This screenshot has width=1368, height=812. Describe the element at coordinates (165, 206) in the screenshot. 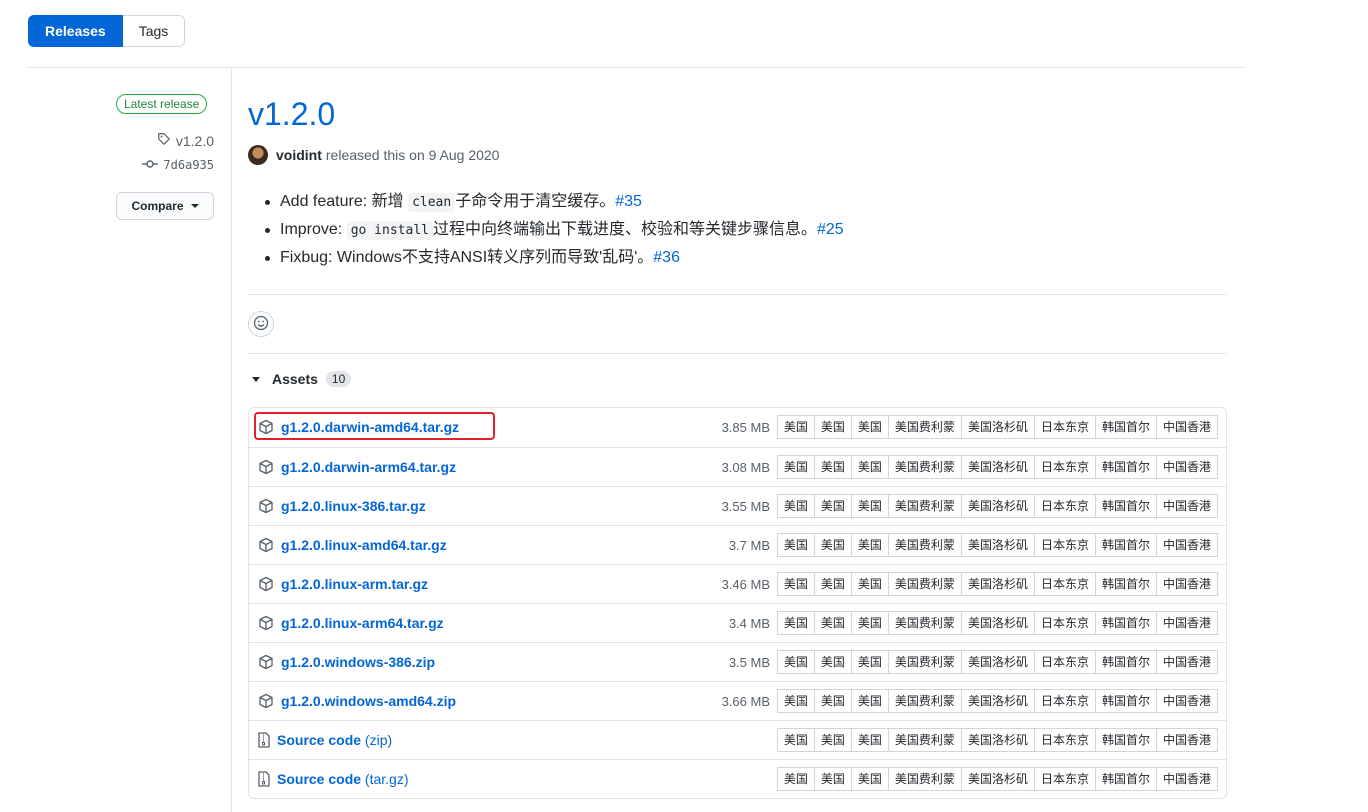

I see `compare-button: Compare` at that location.